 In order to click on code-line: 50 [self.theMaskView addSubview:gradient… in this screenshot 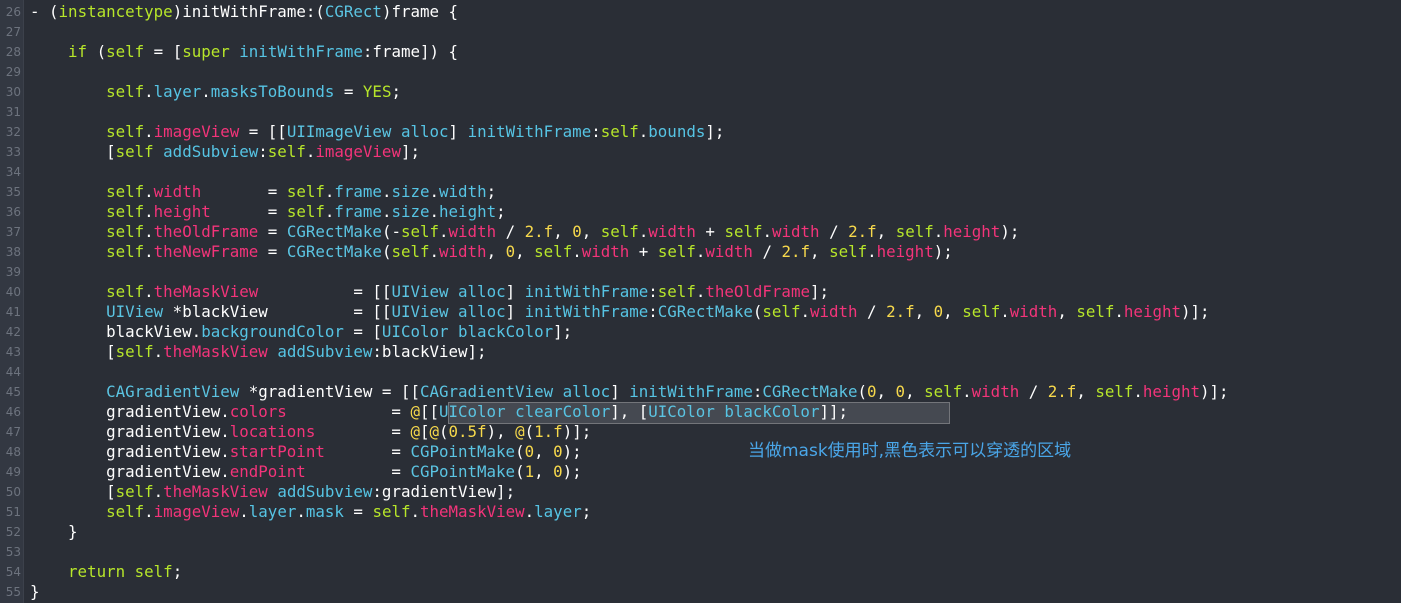, I will do `click(700, 492)`.